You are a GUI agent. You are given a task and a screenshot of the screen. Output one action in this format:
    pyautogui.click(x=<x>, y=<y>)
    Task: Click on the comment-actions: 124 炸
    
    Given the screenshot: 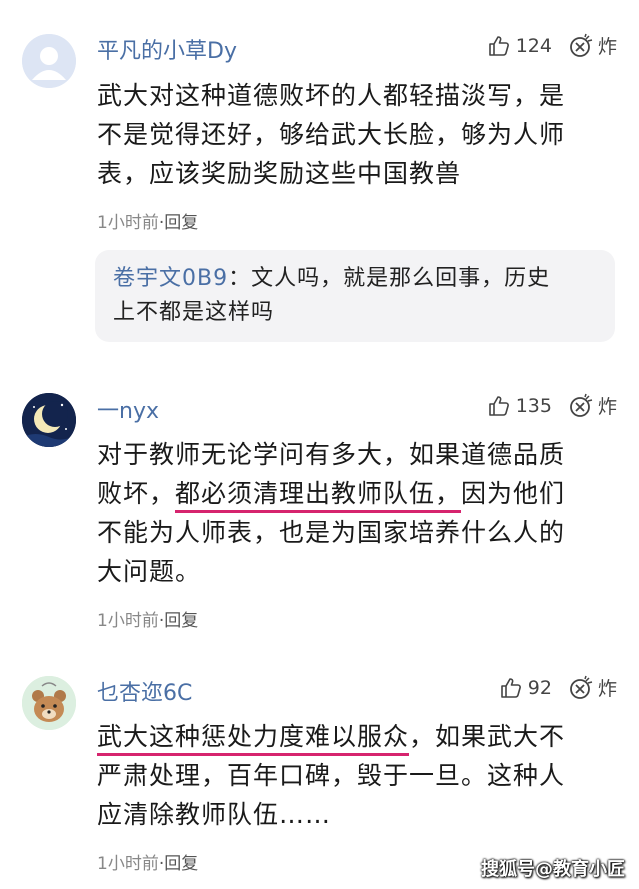 What is the action you would take?
    pyautogui.click(x=552, y=45)
    